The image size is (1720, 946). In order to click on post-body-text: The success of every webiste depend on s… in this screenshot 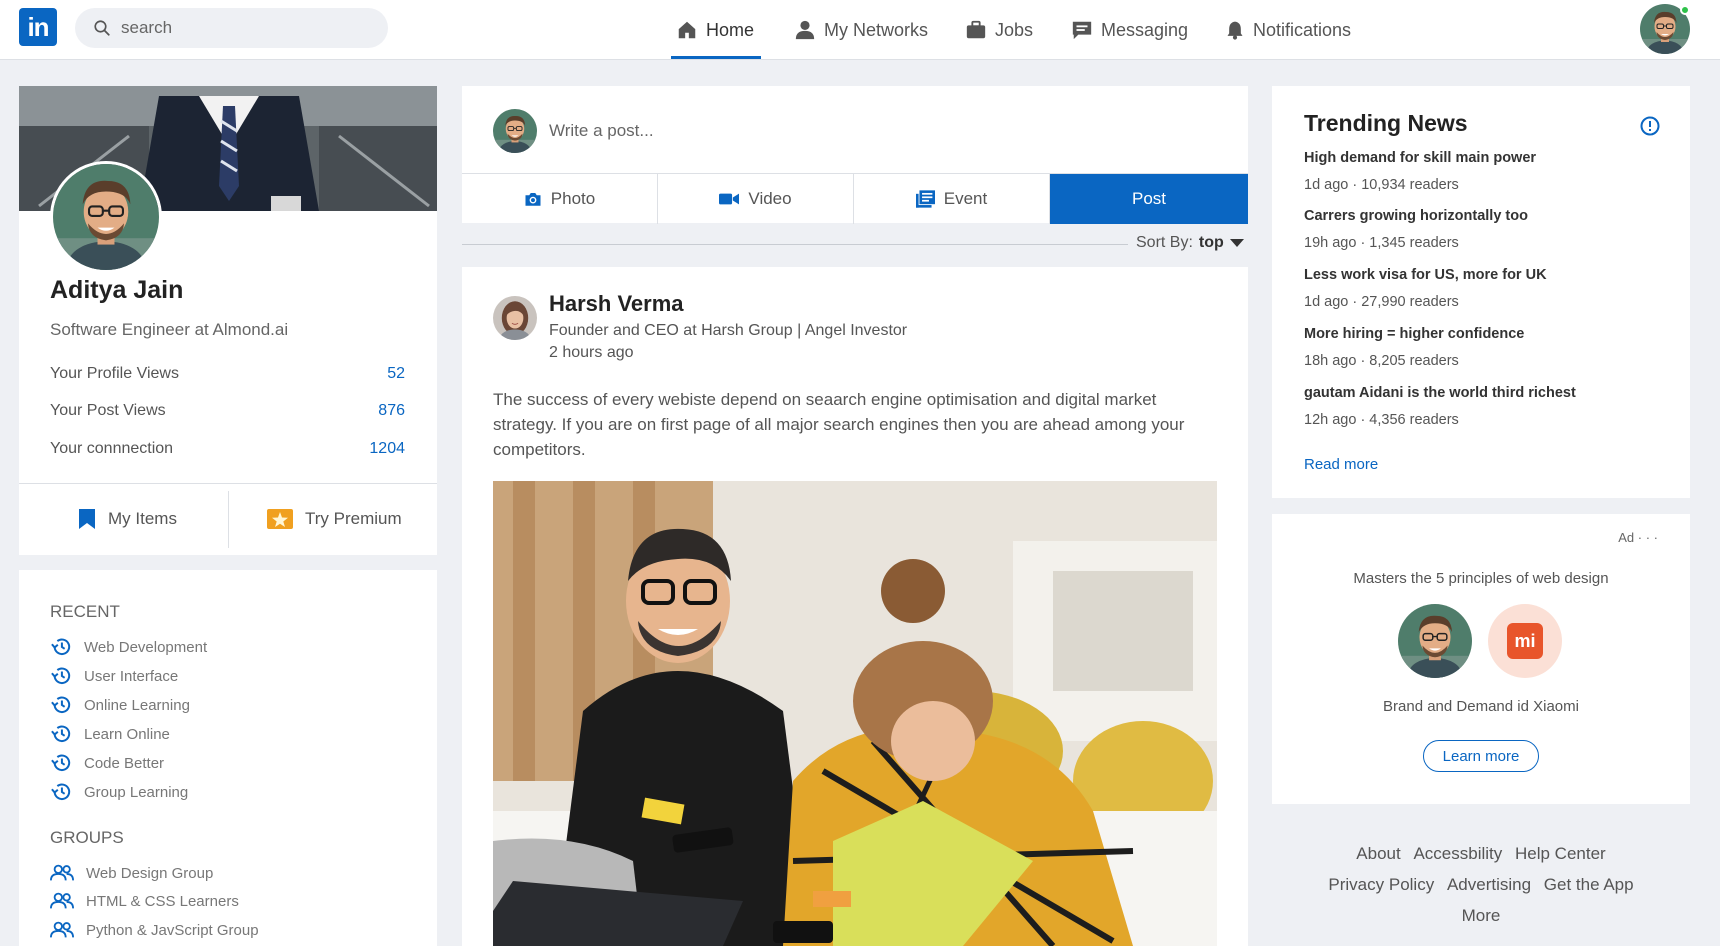, I will do `click(839, 424)`.